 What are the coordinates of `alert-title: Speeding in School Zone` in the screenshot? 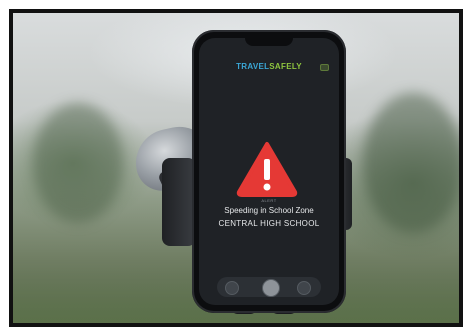 It's located at (269, 210).